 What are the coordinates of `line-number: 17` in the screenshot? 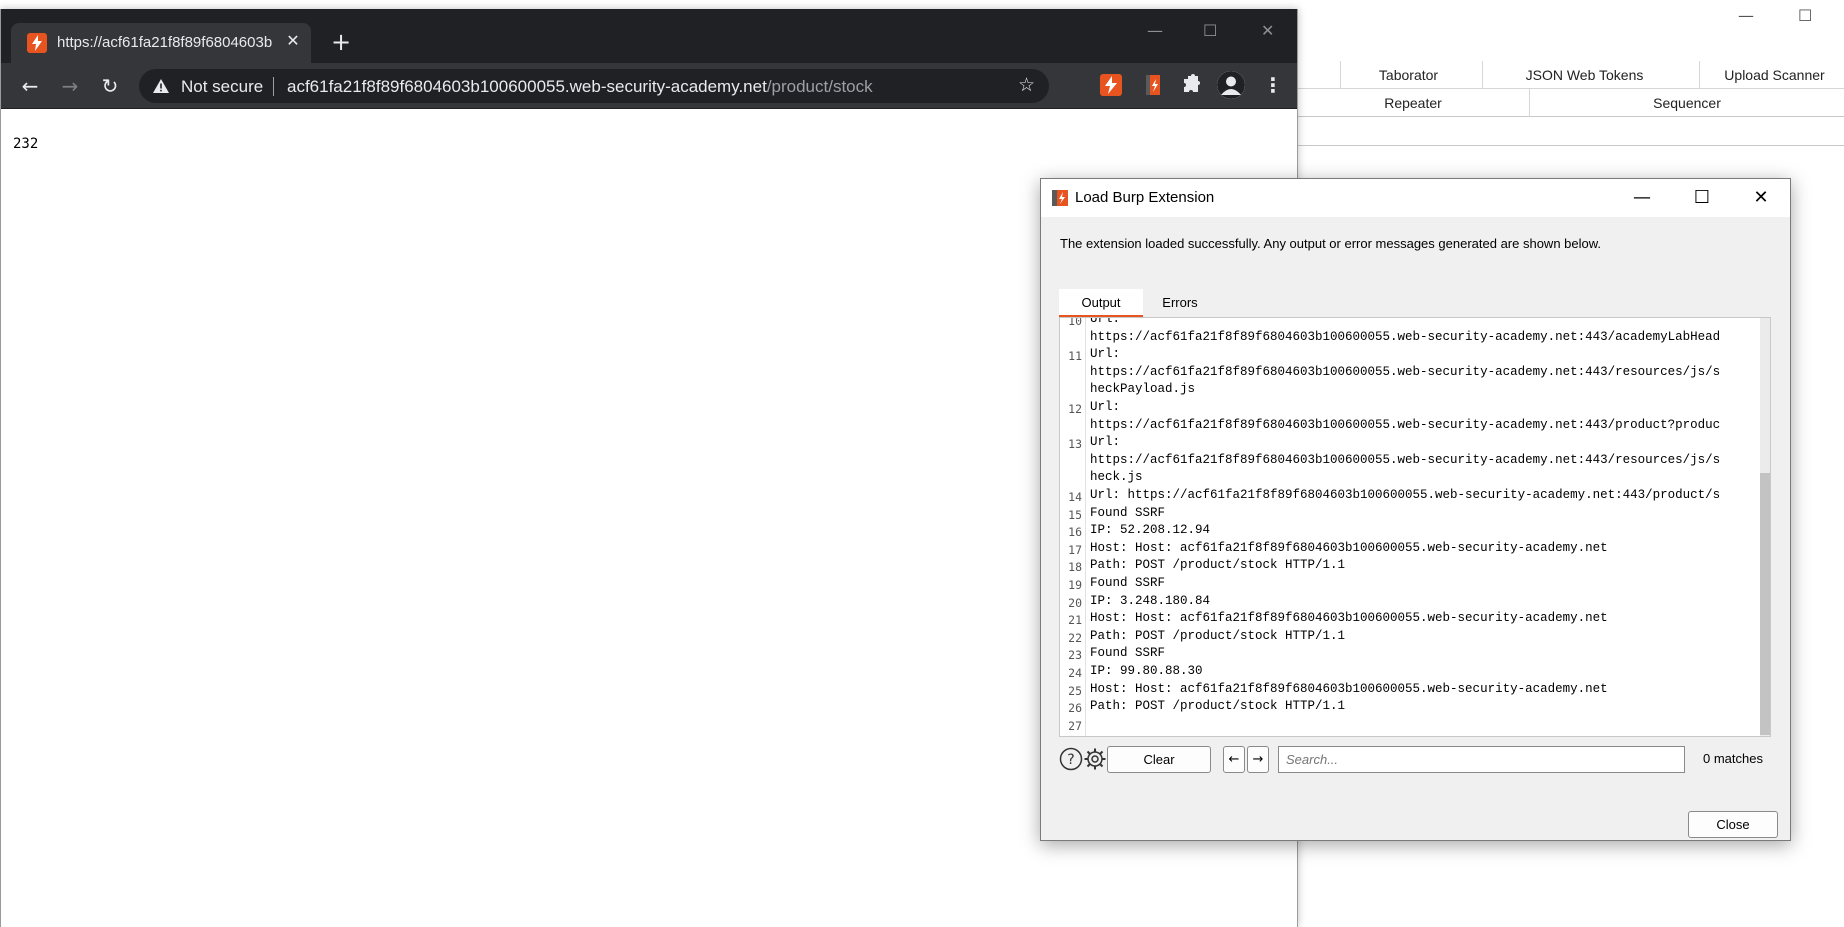 It's located at (1075, 549).